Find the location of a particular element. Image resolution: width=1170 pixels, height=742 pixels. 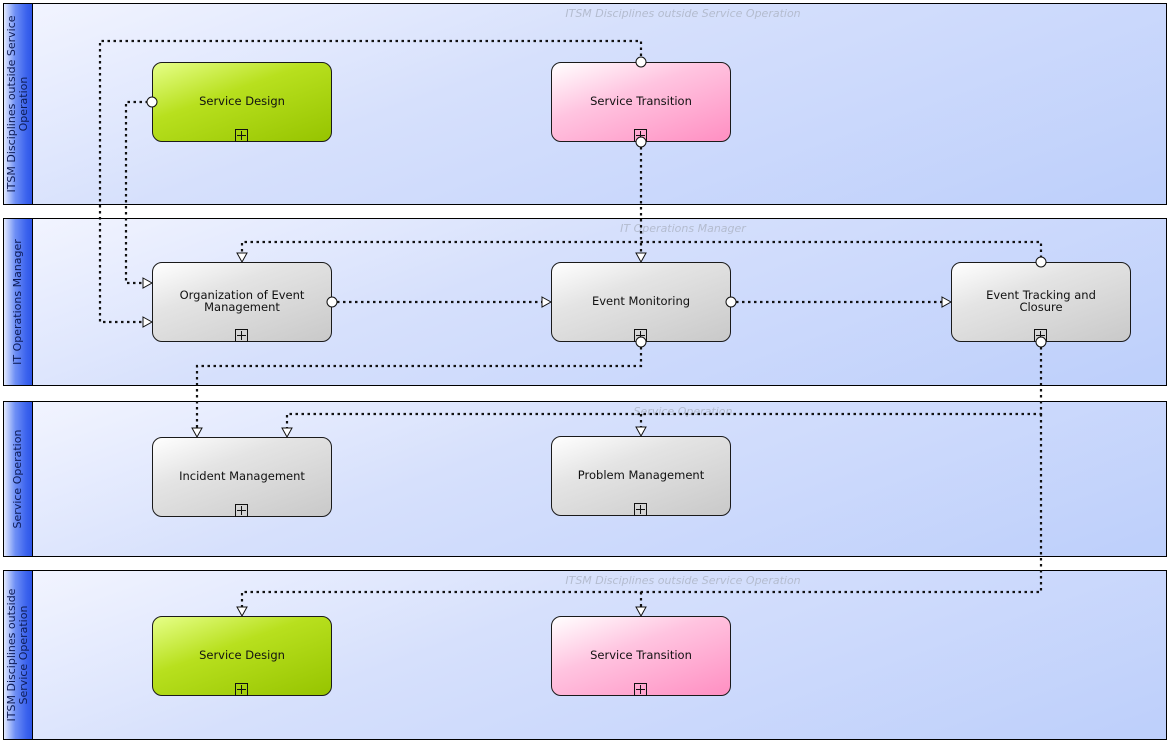

task-event-tracking-closure: Event Tracking and Closure is located at coordinates (1041, 302).